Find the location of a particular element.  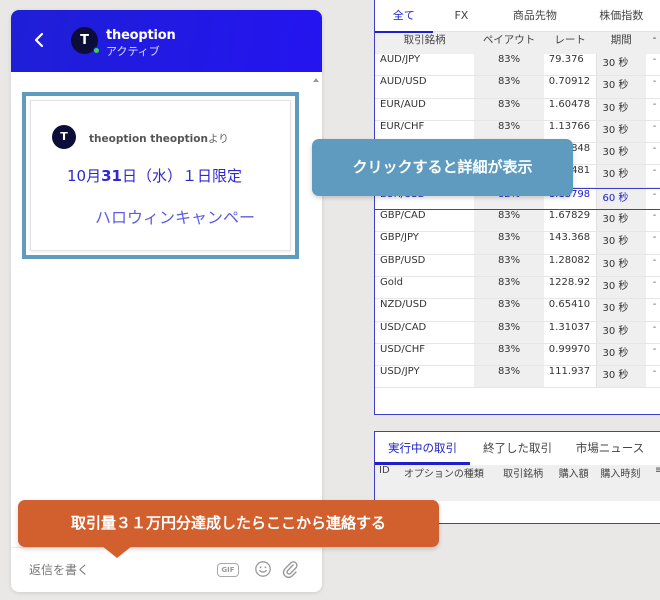

asset-row: USD/JPY 83% 111.937 30 秒- is located at coordinates (517, 377).